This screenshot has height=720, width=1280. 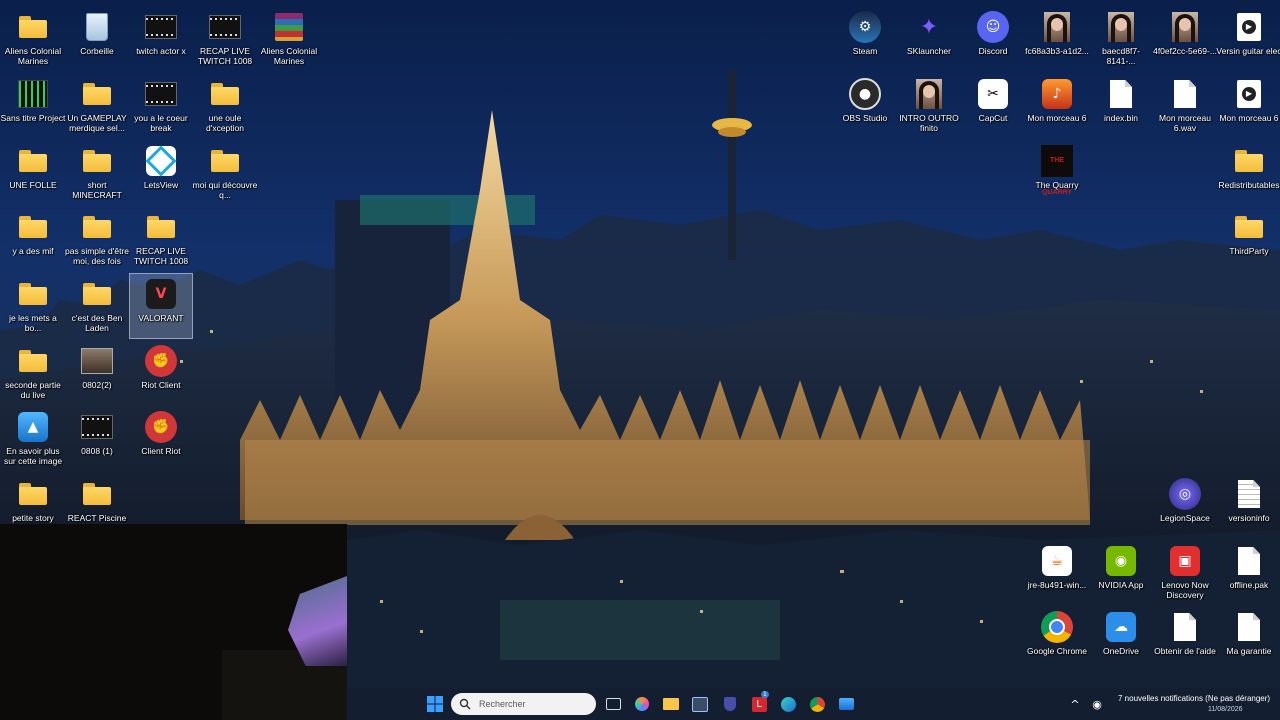 I want to click on desktop-icon: you a le coeur break, so click(x=161, y=106).